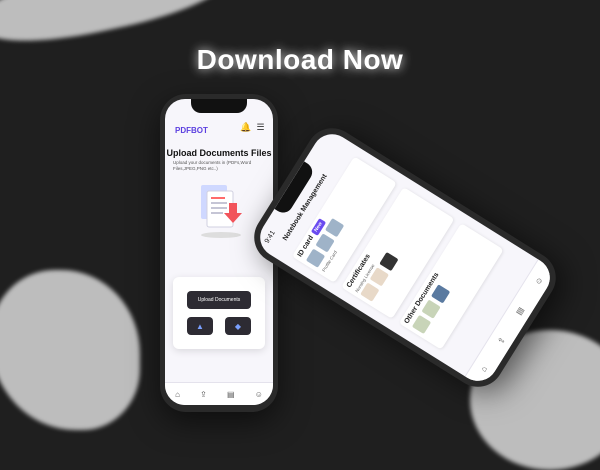  Describe the element at coordinates (219, 106) in the screenshot. I see `phone-notch` at that location.